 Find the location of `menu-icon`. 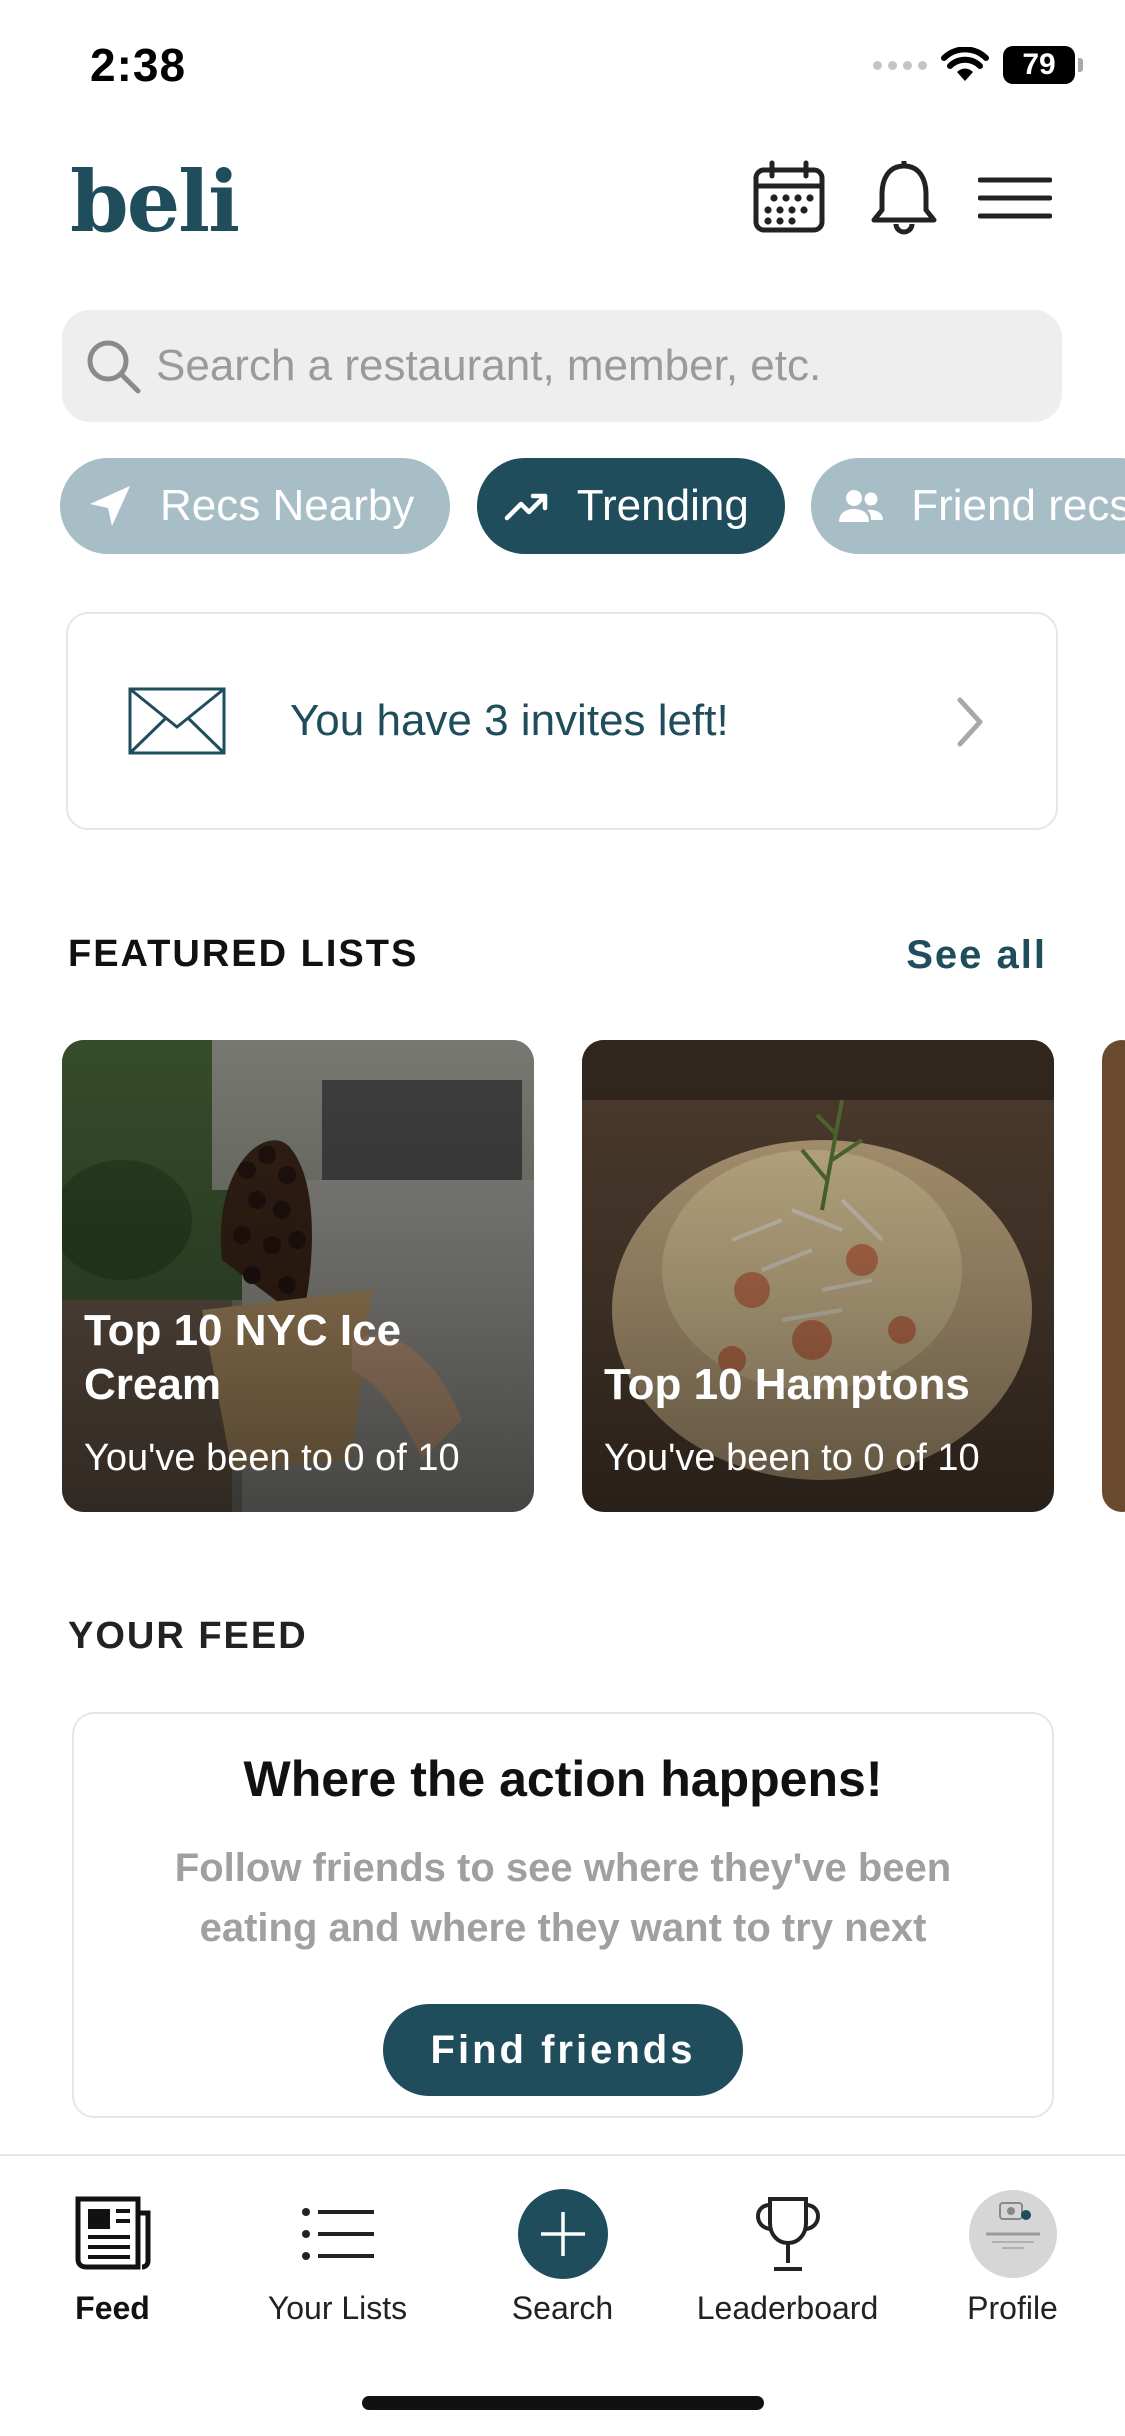

menu-icon is located at coordinates (1015, 198).